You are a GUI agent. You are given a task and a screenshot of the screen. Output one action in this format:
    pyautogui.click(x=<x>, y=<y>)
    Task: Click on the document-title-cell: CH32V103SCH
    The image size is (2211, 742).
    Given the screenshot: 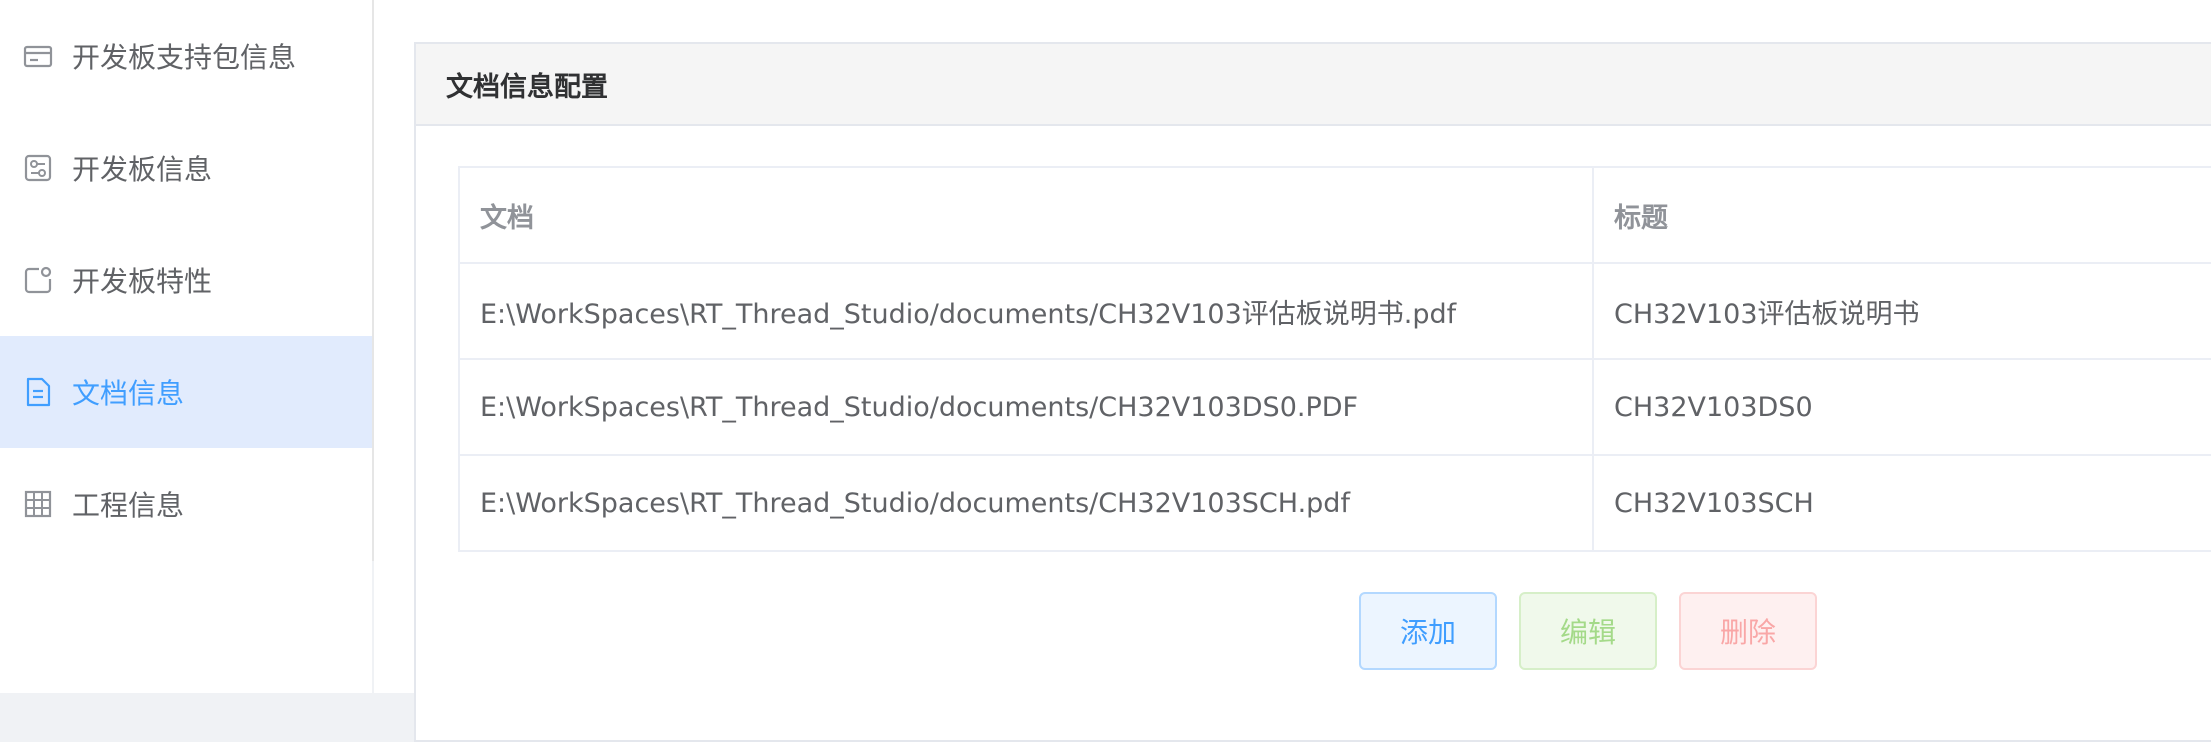 What is the action you would take?
    pyautogui.click(x=1901, y=503)
    